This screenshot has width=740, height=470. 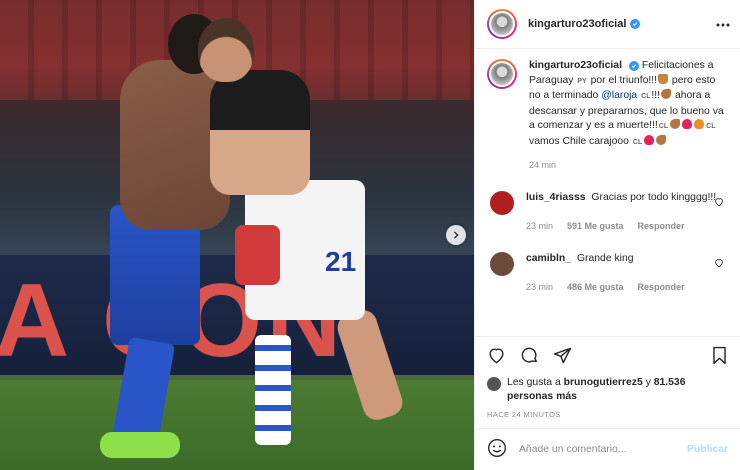 What do you see at coordinates (707, 449) in the screenshot?
I see `publish-button: Publicar` at bounding box center [707, 449].